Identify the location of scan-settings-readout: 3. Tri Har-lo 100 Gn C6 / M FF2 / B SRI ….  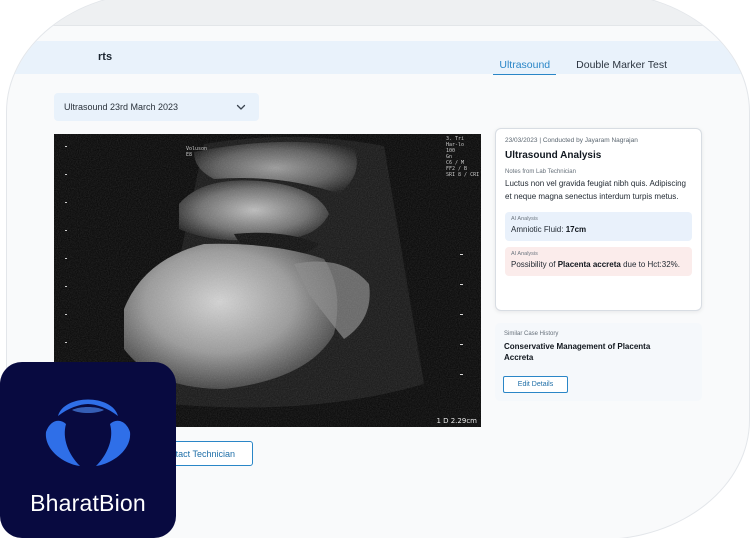
(463, 157).